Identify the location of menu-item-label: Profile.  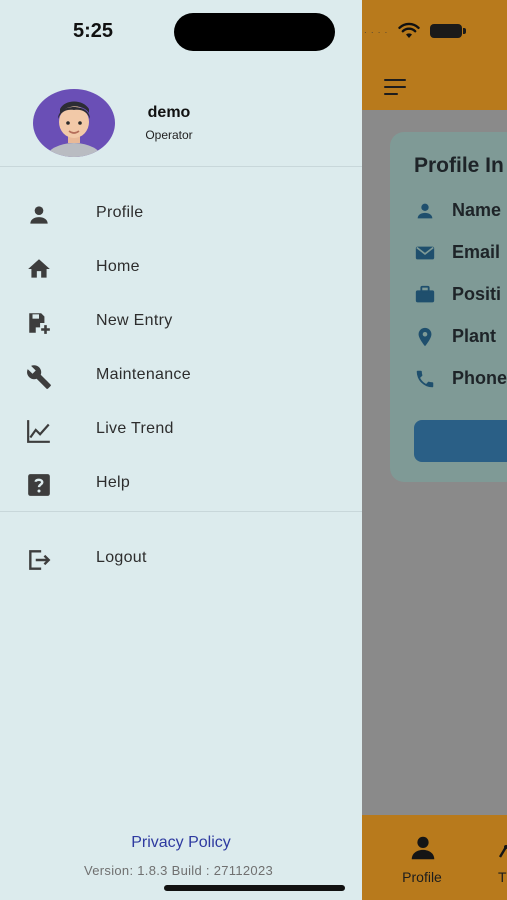
(120, 212).